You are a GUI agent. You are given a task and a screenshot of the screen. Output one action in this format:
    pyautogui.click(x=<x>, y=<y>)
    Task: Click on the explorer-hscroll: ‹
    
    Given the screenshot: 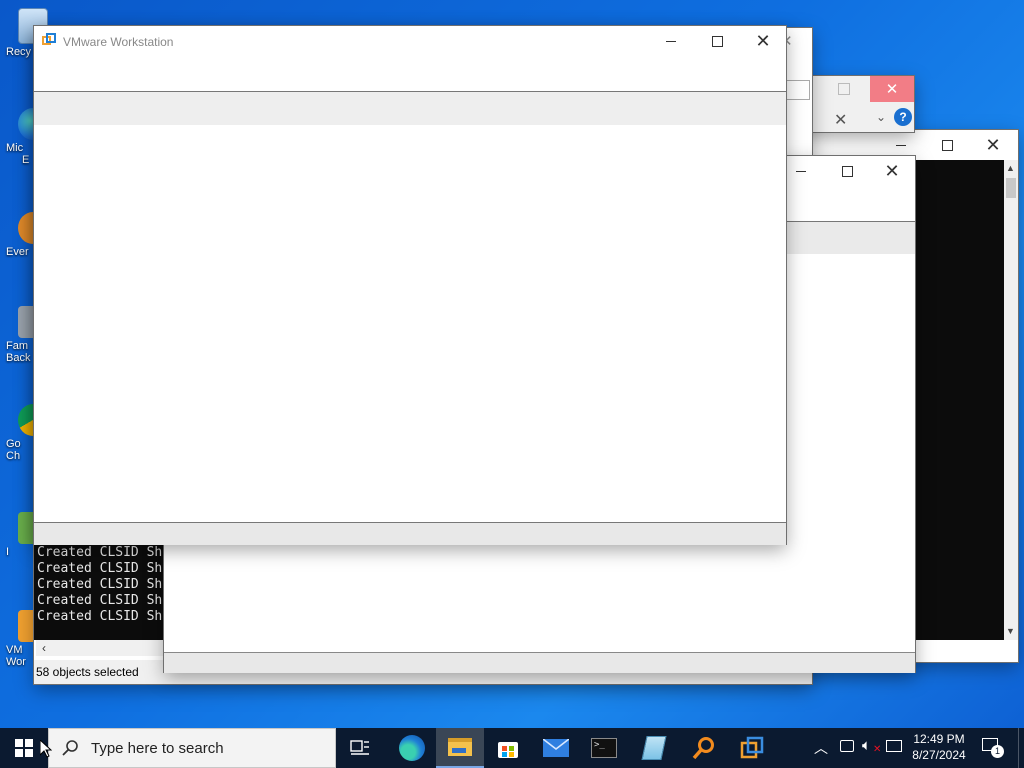 What is the action you would take?
    pyautogui.click(x=101, y=648)
    